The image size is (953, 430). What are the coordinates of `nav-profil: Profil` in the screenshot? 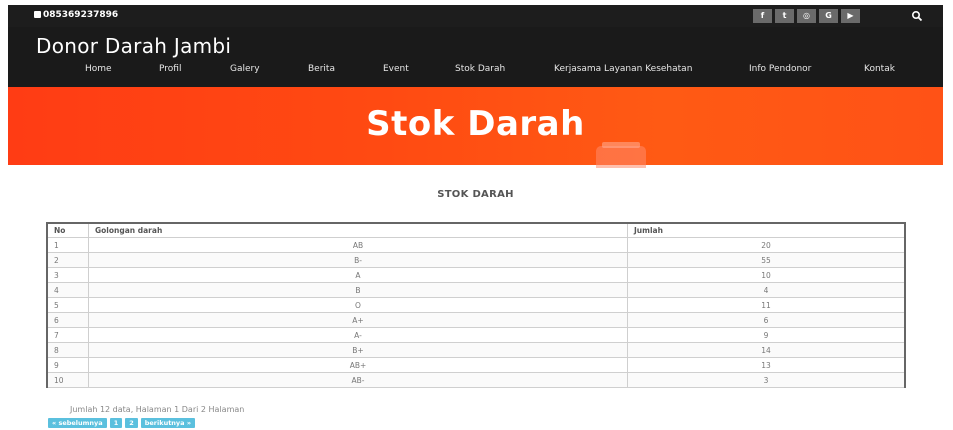 It's located at (170, 69).